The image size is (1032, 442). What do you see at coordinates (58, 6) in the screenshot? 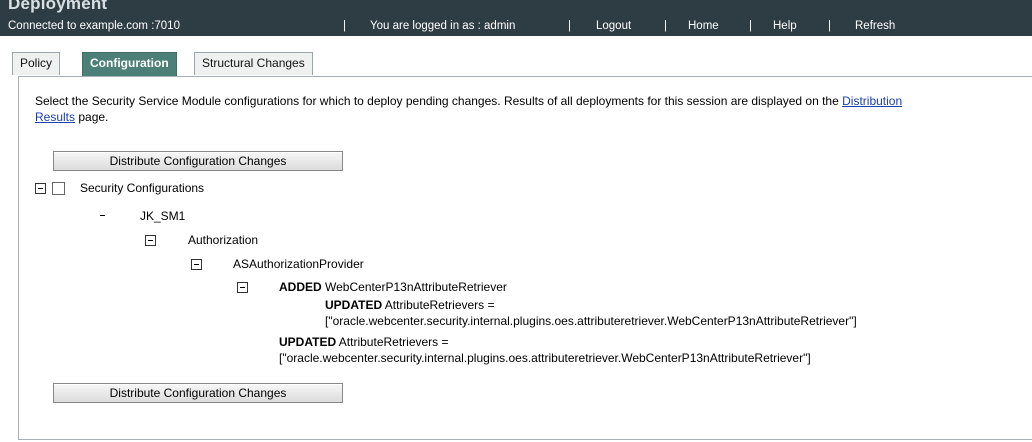
I see `app-title: Deployment` at bounding box center [58, 6].